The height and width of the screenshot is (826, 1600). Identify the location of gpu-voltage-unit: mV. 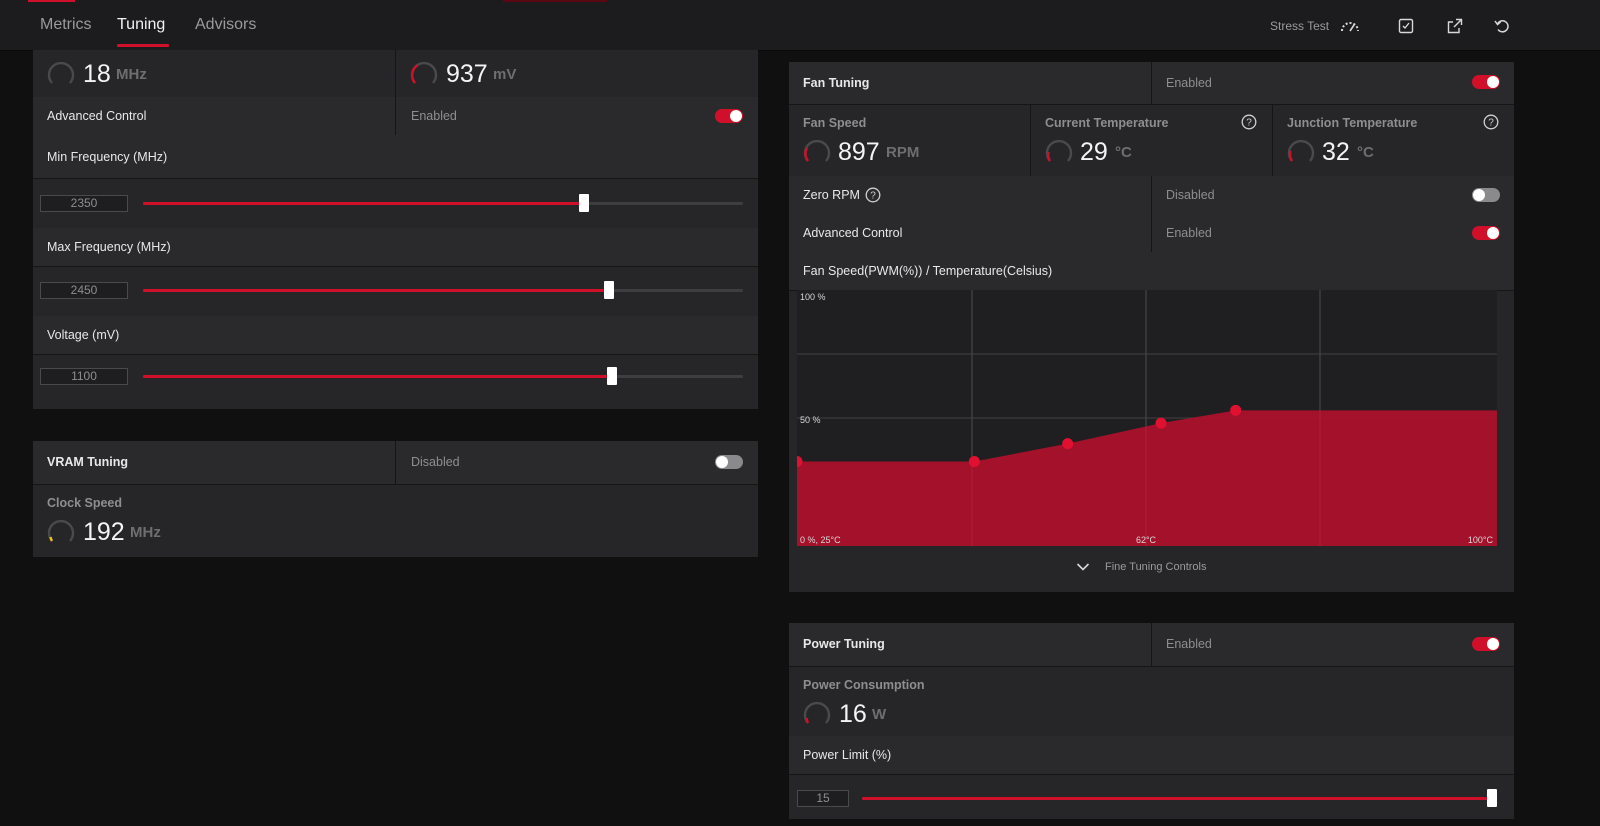
(505, 74).